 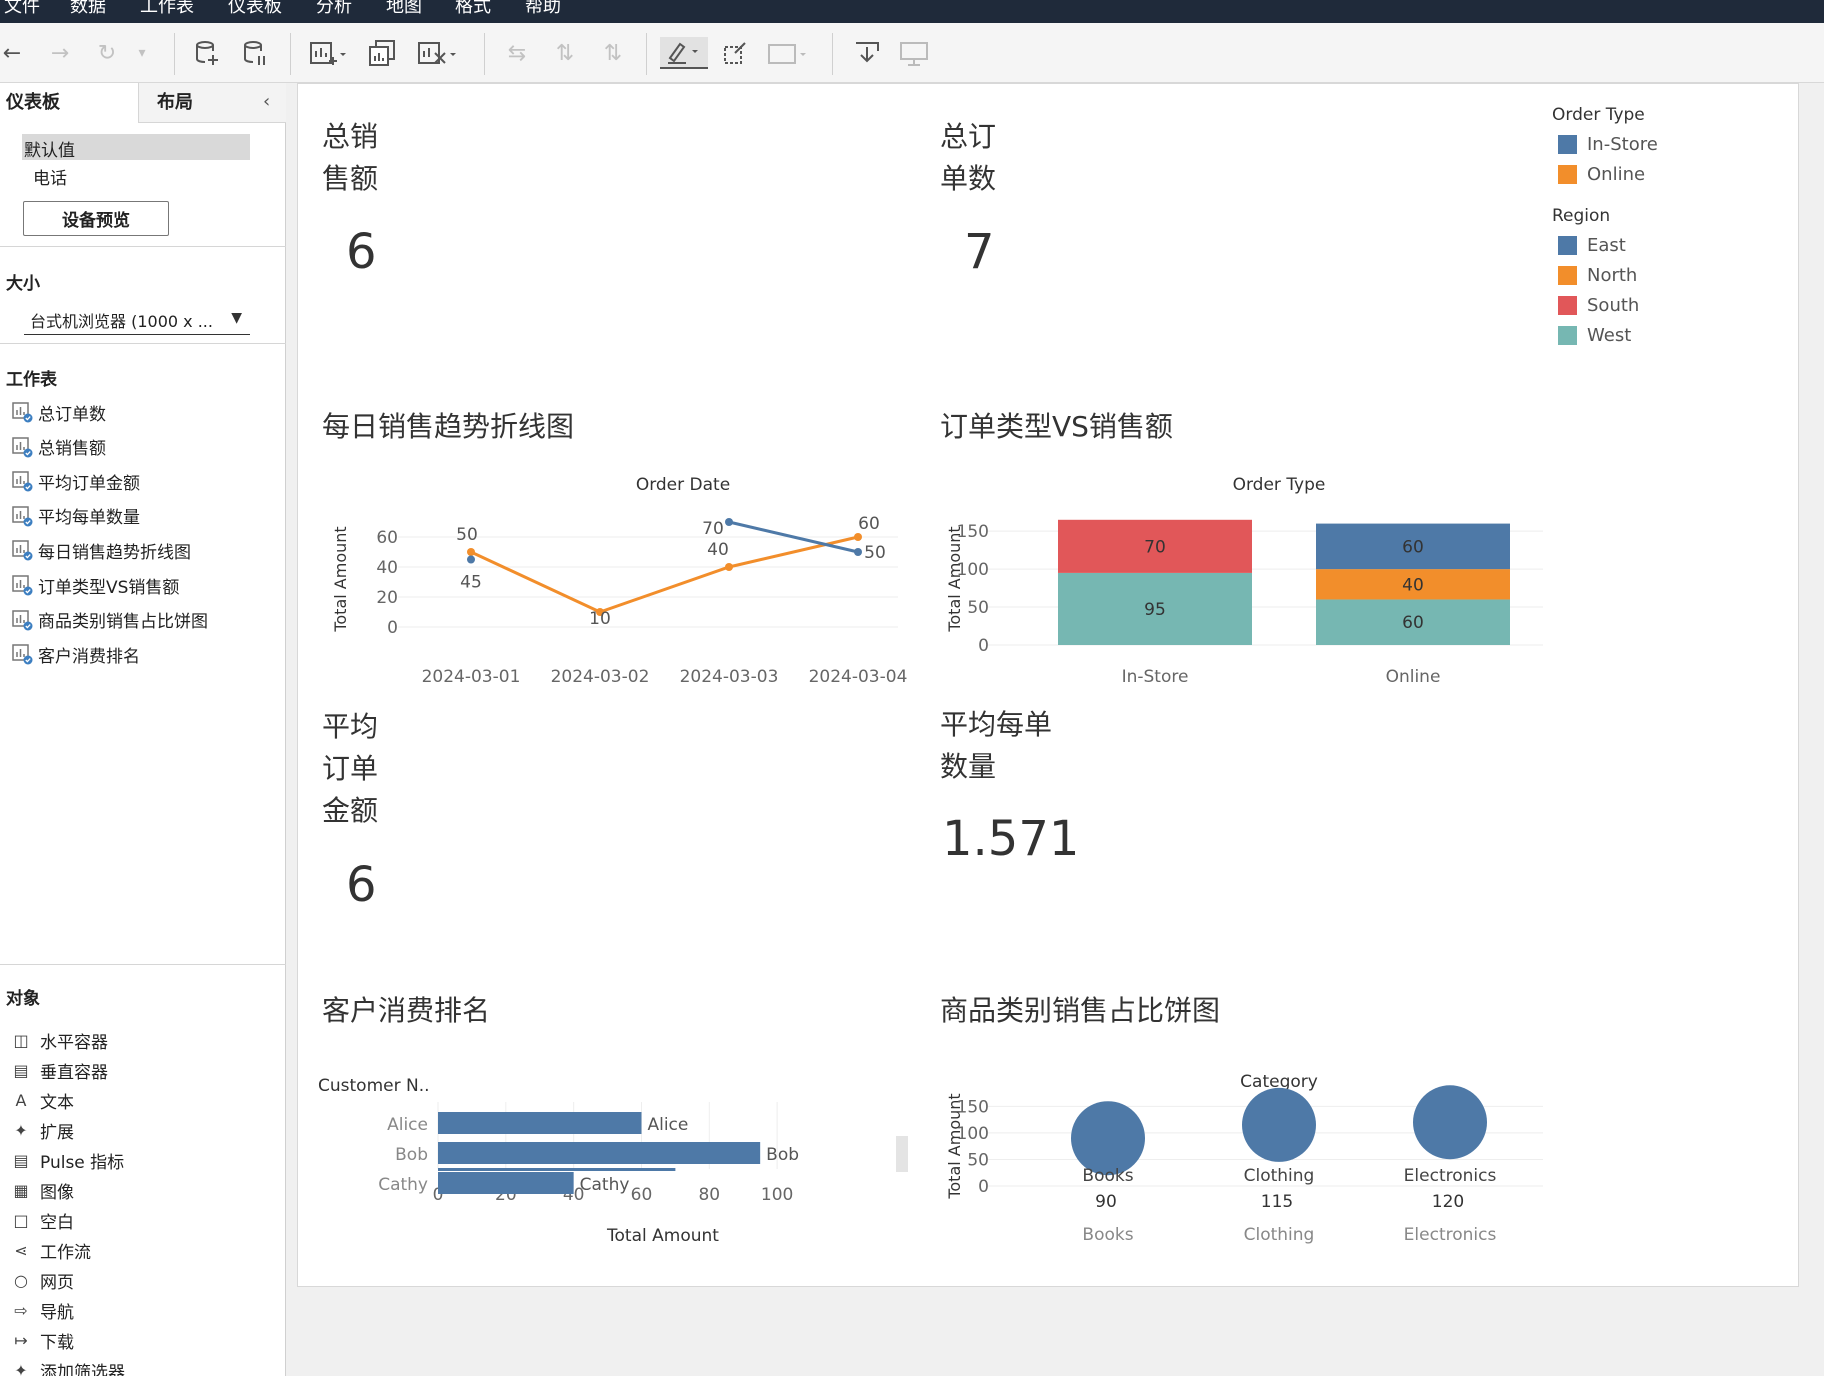 What do you see at coordinates (1106, 1202) in the screenshot?
I see `data-label: 90` at bounding box center [1106, 1202].